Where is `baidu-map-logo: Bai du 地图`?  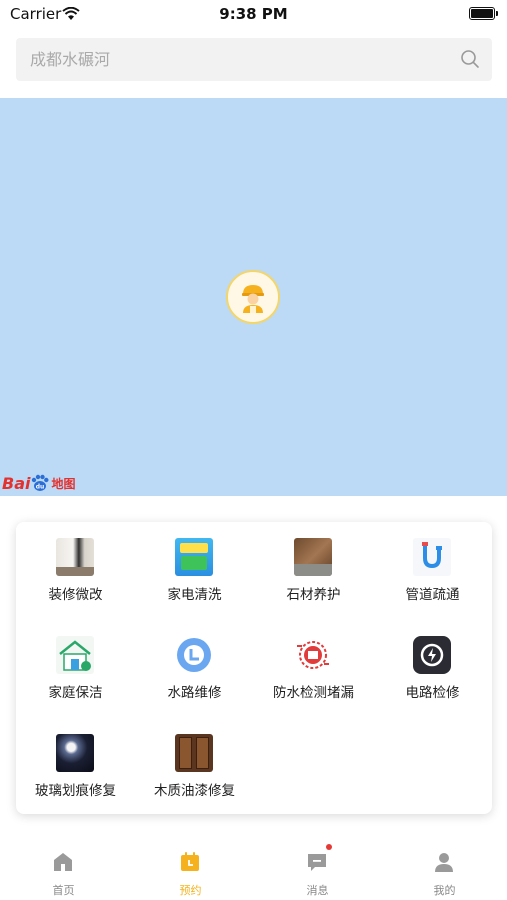
baidu-map-logo: Bai du 地图 is located at coordinates (39, 483).